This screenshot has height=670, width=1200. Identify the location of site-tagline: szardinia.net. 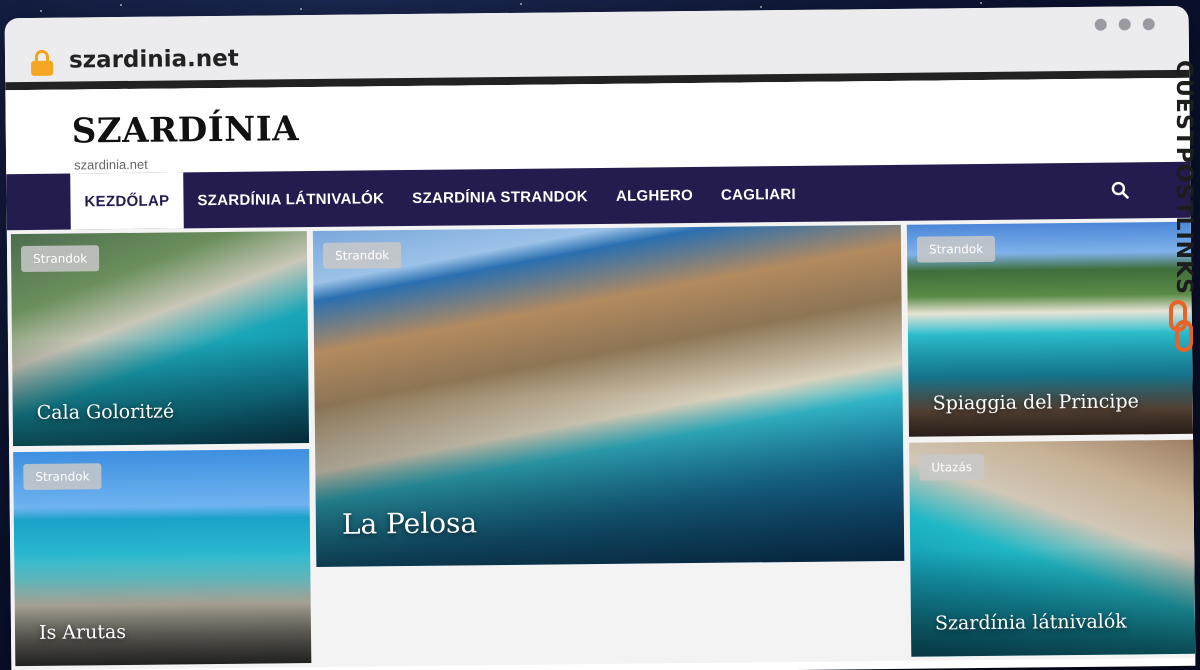
(111, 164).